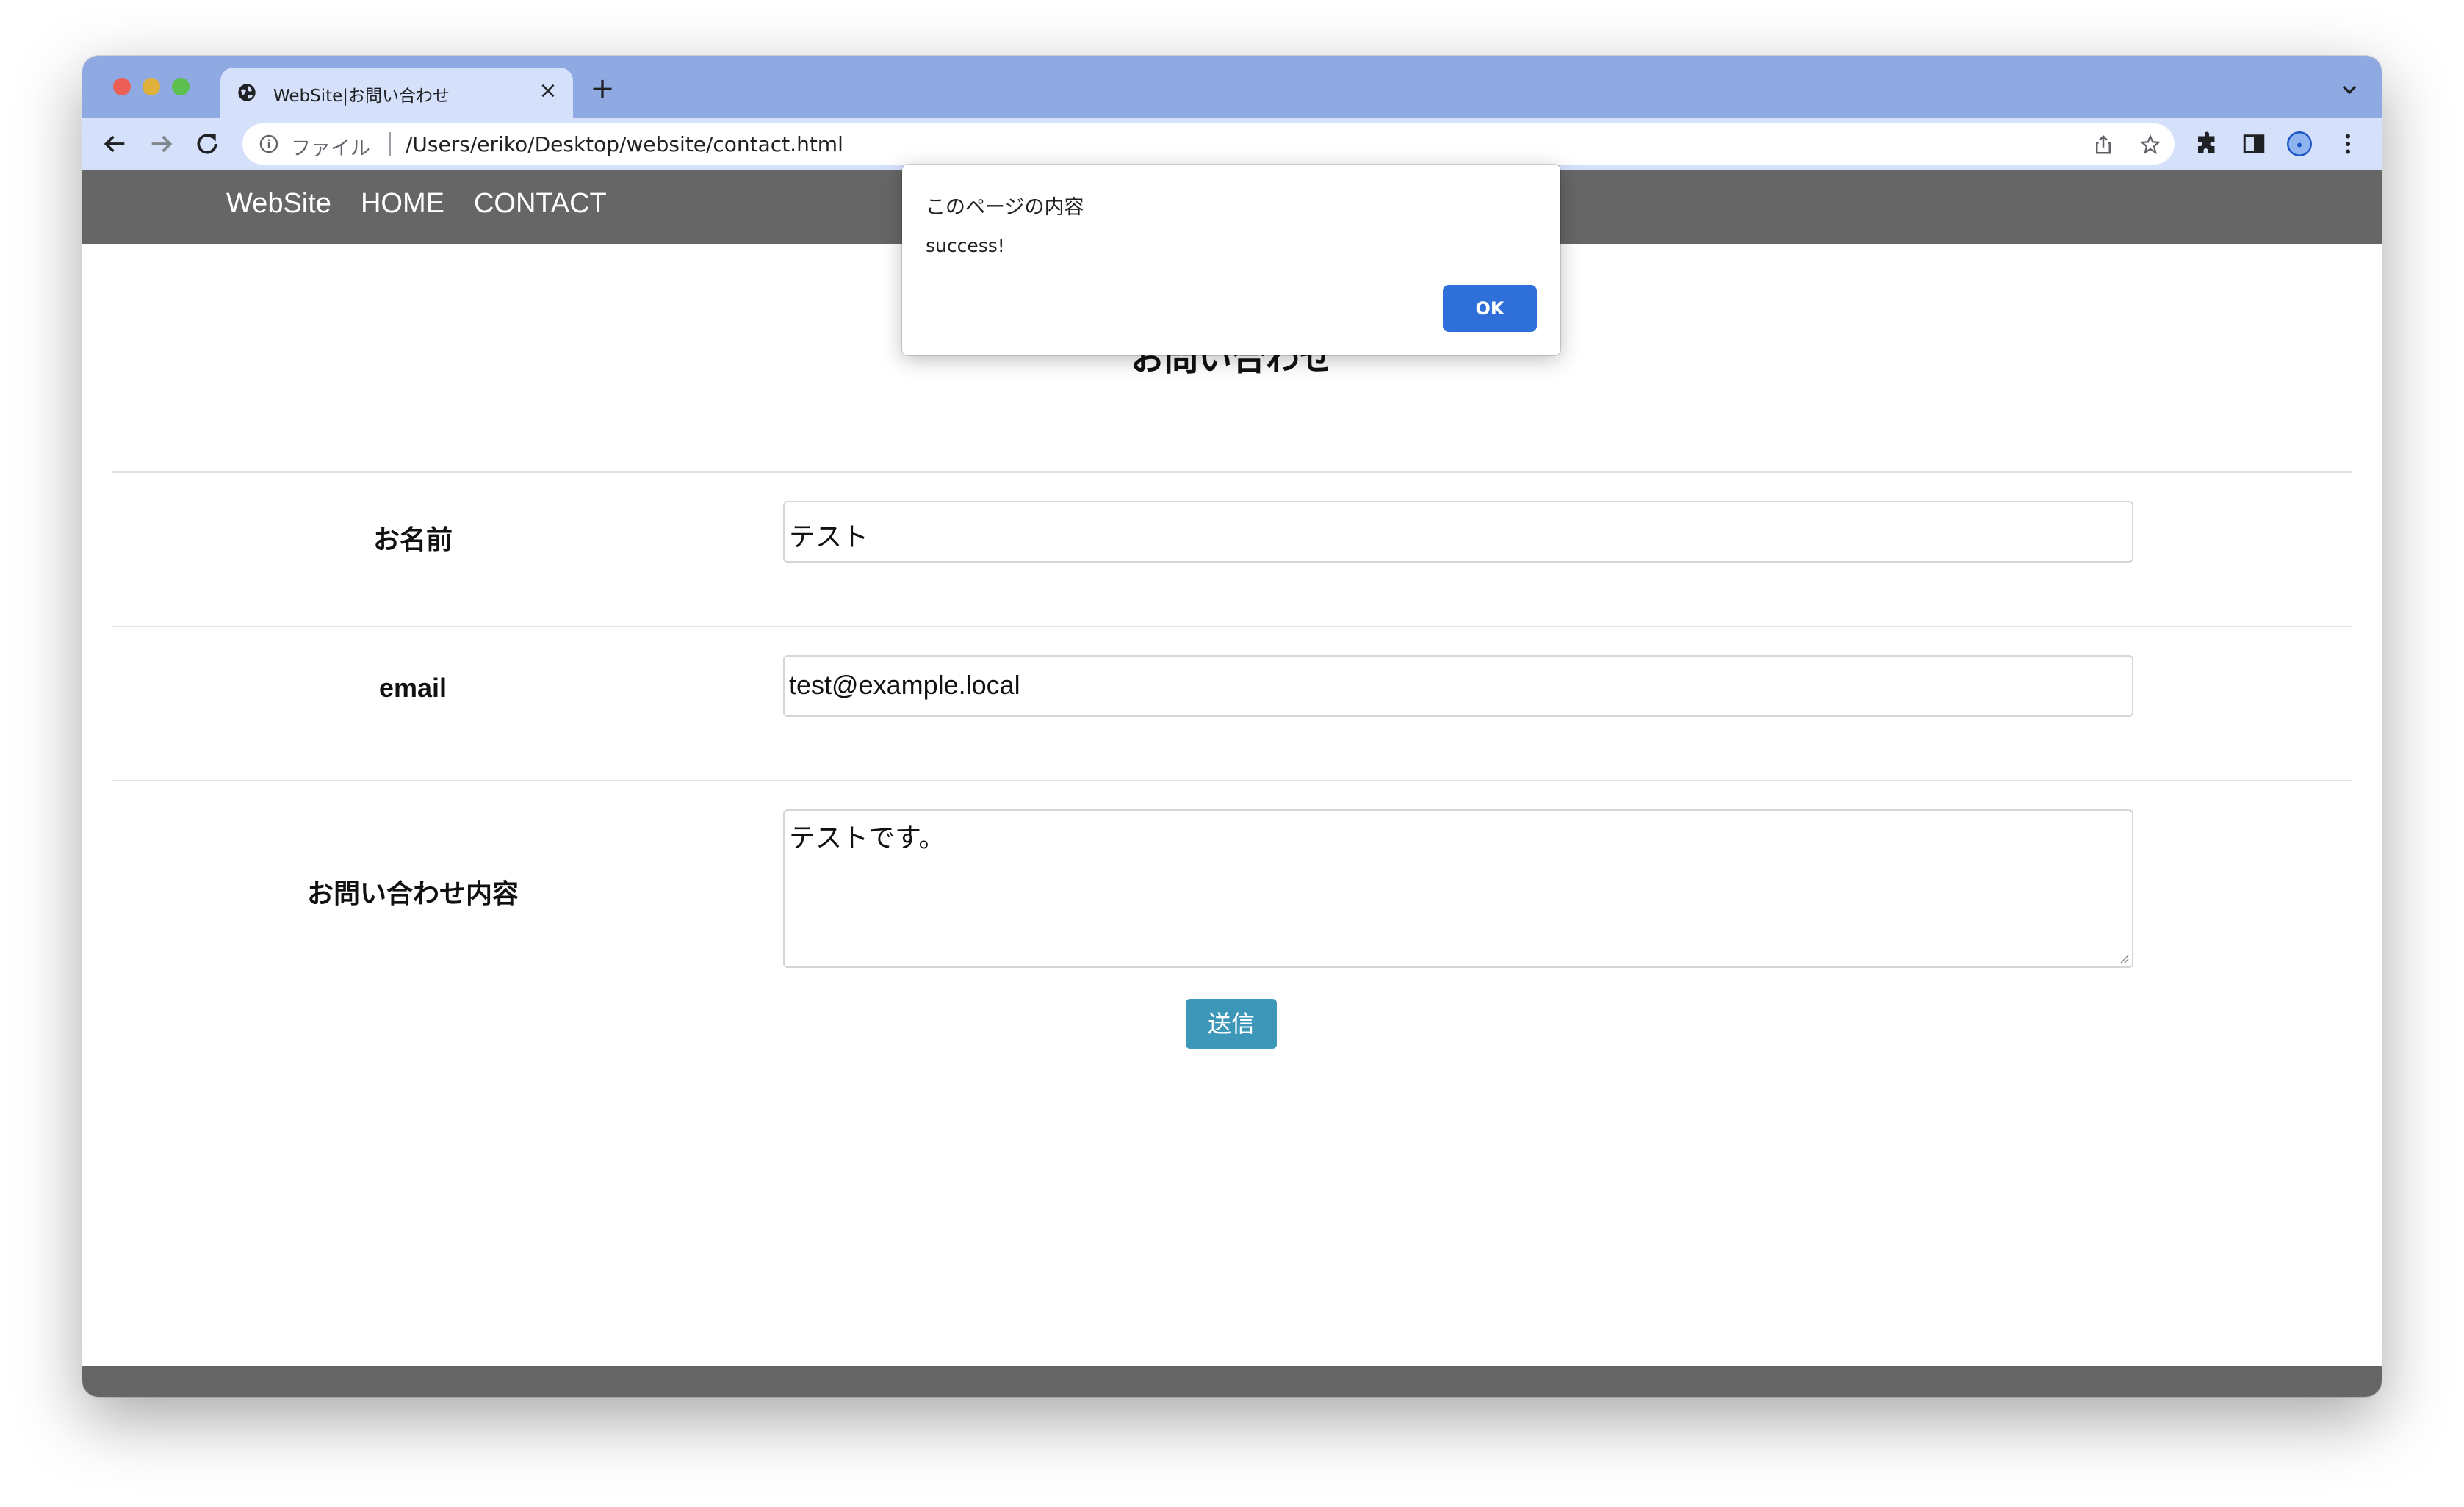 This screenshot has width=2464, height=1507. I want to click on share-icon, so click(2103, 145).